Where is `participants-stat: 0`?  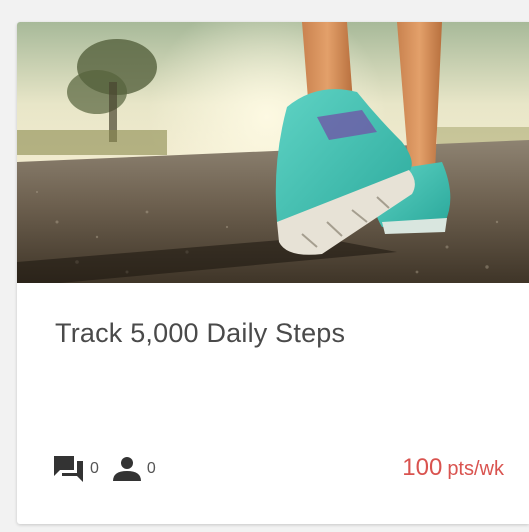 participants-stat: 0 is located at coordinates (134, 469).